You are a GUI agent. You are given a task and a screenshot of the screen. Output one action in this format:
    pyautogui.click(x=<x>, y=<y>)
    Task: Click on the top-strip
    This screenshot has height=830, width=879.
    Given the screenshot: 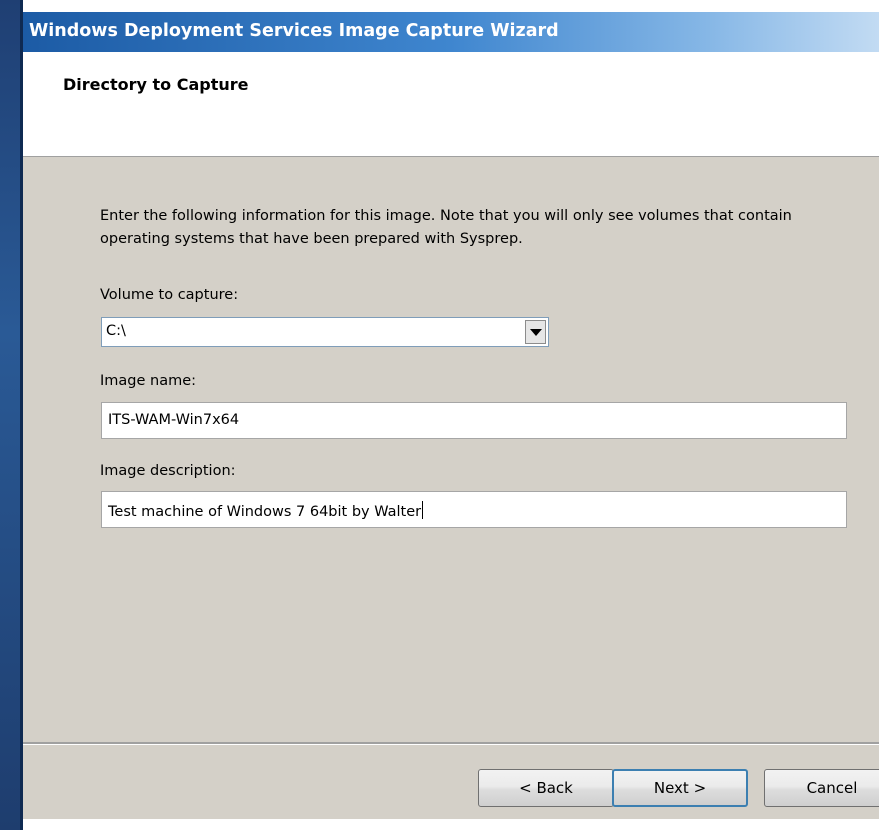 What is the action you would take?
    pyautogui.click(x=451, y=6)
    